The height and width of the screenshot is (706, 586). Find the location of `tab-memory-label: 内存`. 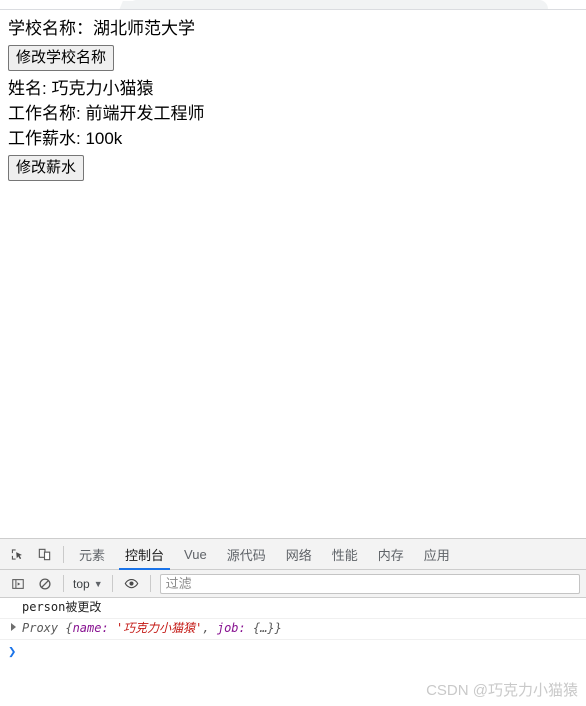

tab-memory-label: 内存 is located at coordinates (390, 555).